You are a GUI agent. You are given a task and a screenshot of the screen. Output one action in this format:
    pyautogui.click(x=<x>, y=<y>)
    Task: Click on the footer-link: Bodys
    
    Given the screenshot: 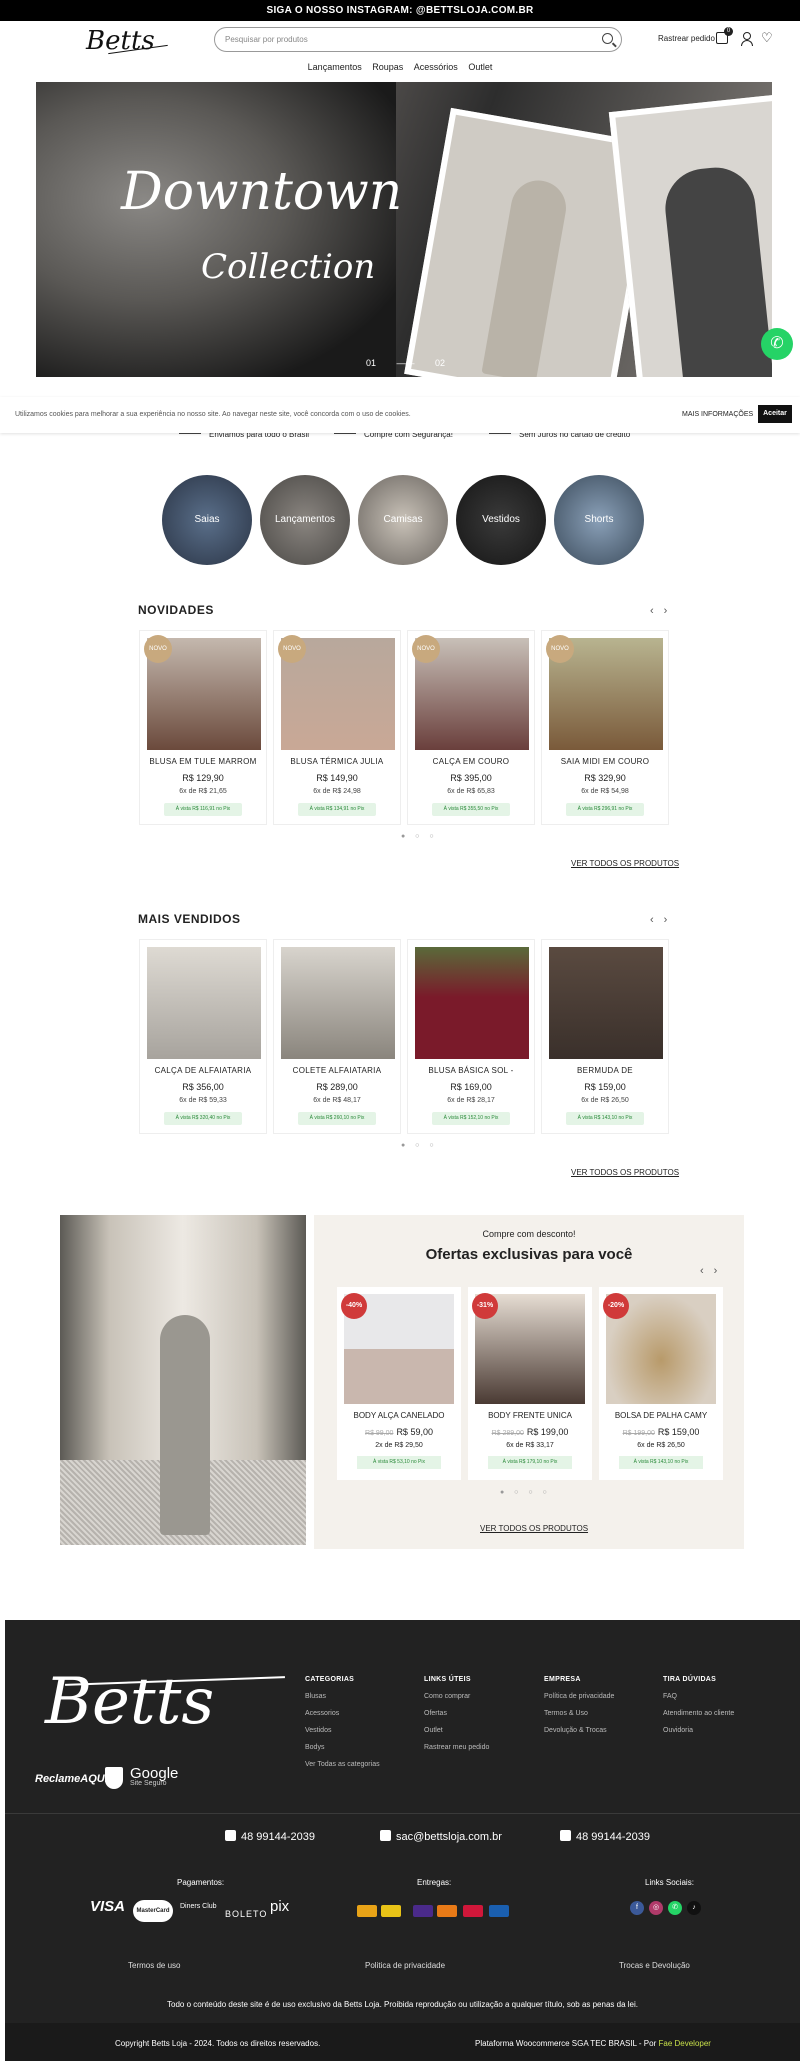 What is the action you would take?
    pyautogui.click(x=342, y=1747)
    